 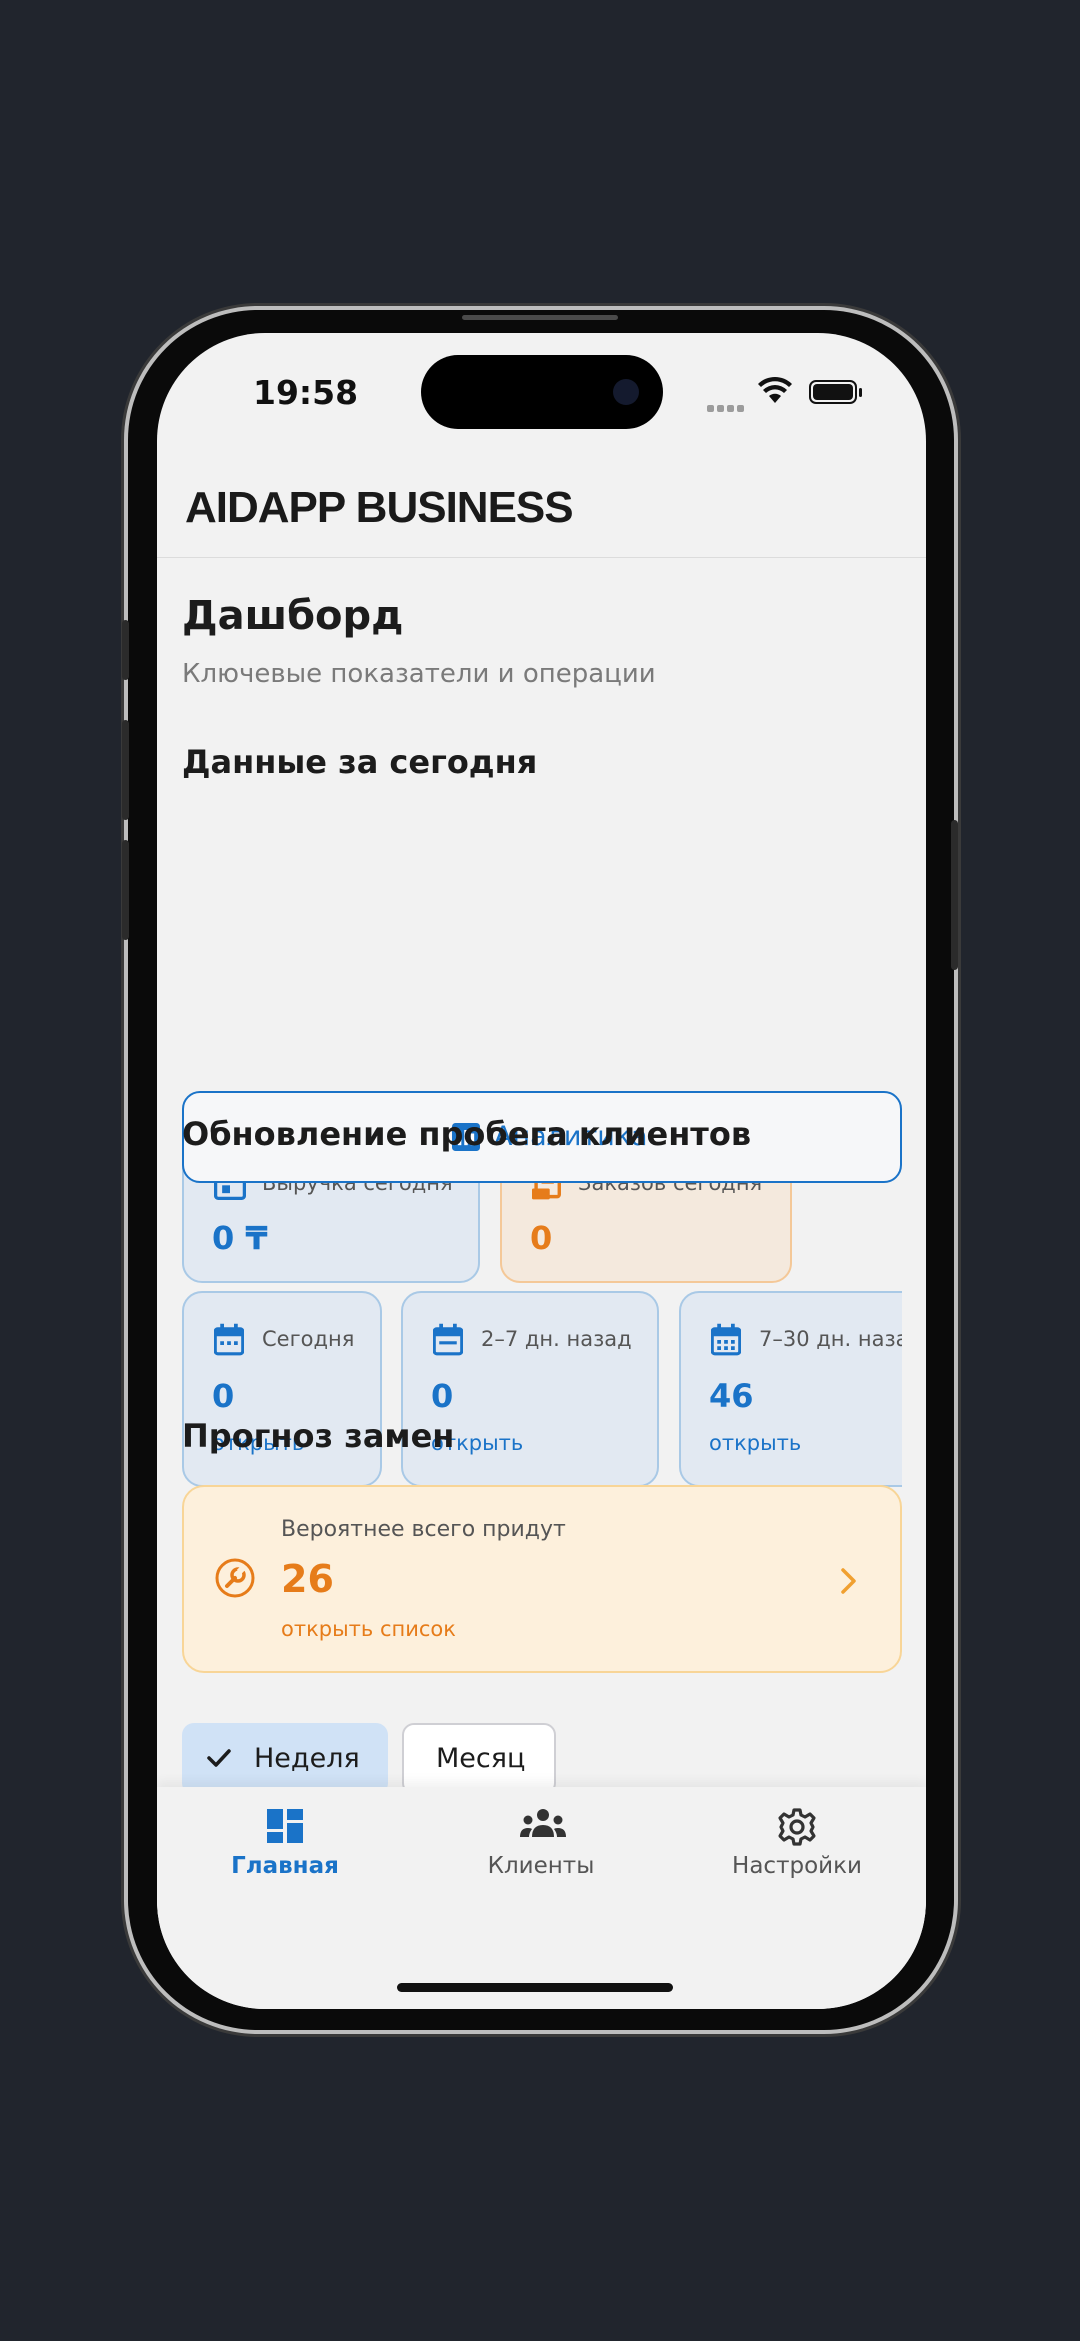 I want to click on app-bar: AIDAPP BUSINESS, so click(x=541, y=505).